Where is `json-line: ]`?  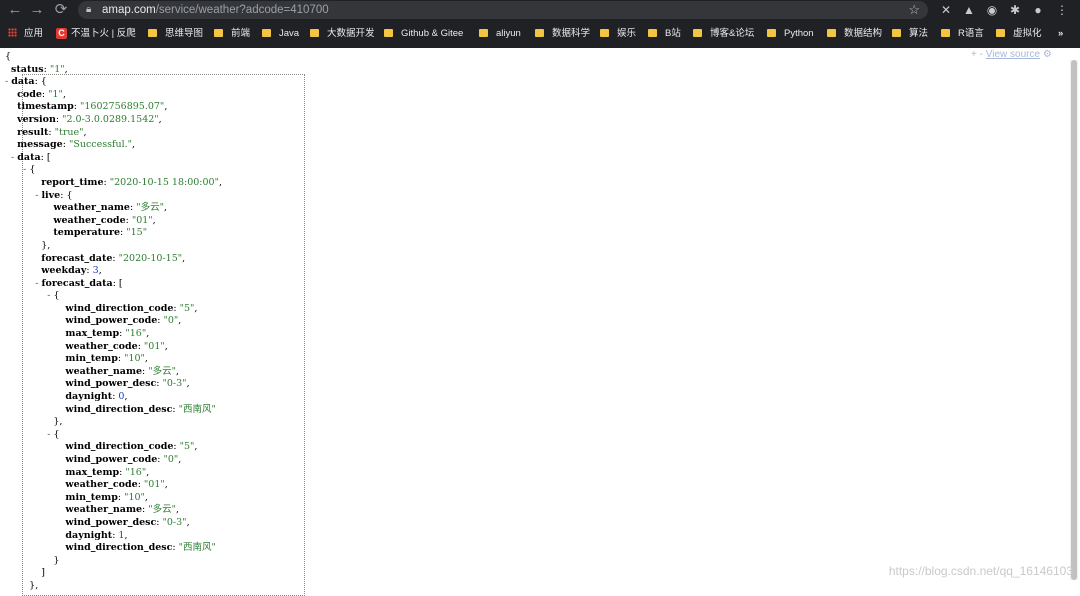 json-line: ] is located at coordinates (25, 573).